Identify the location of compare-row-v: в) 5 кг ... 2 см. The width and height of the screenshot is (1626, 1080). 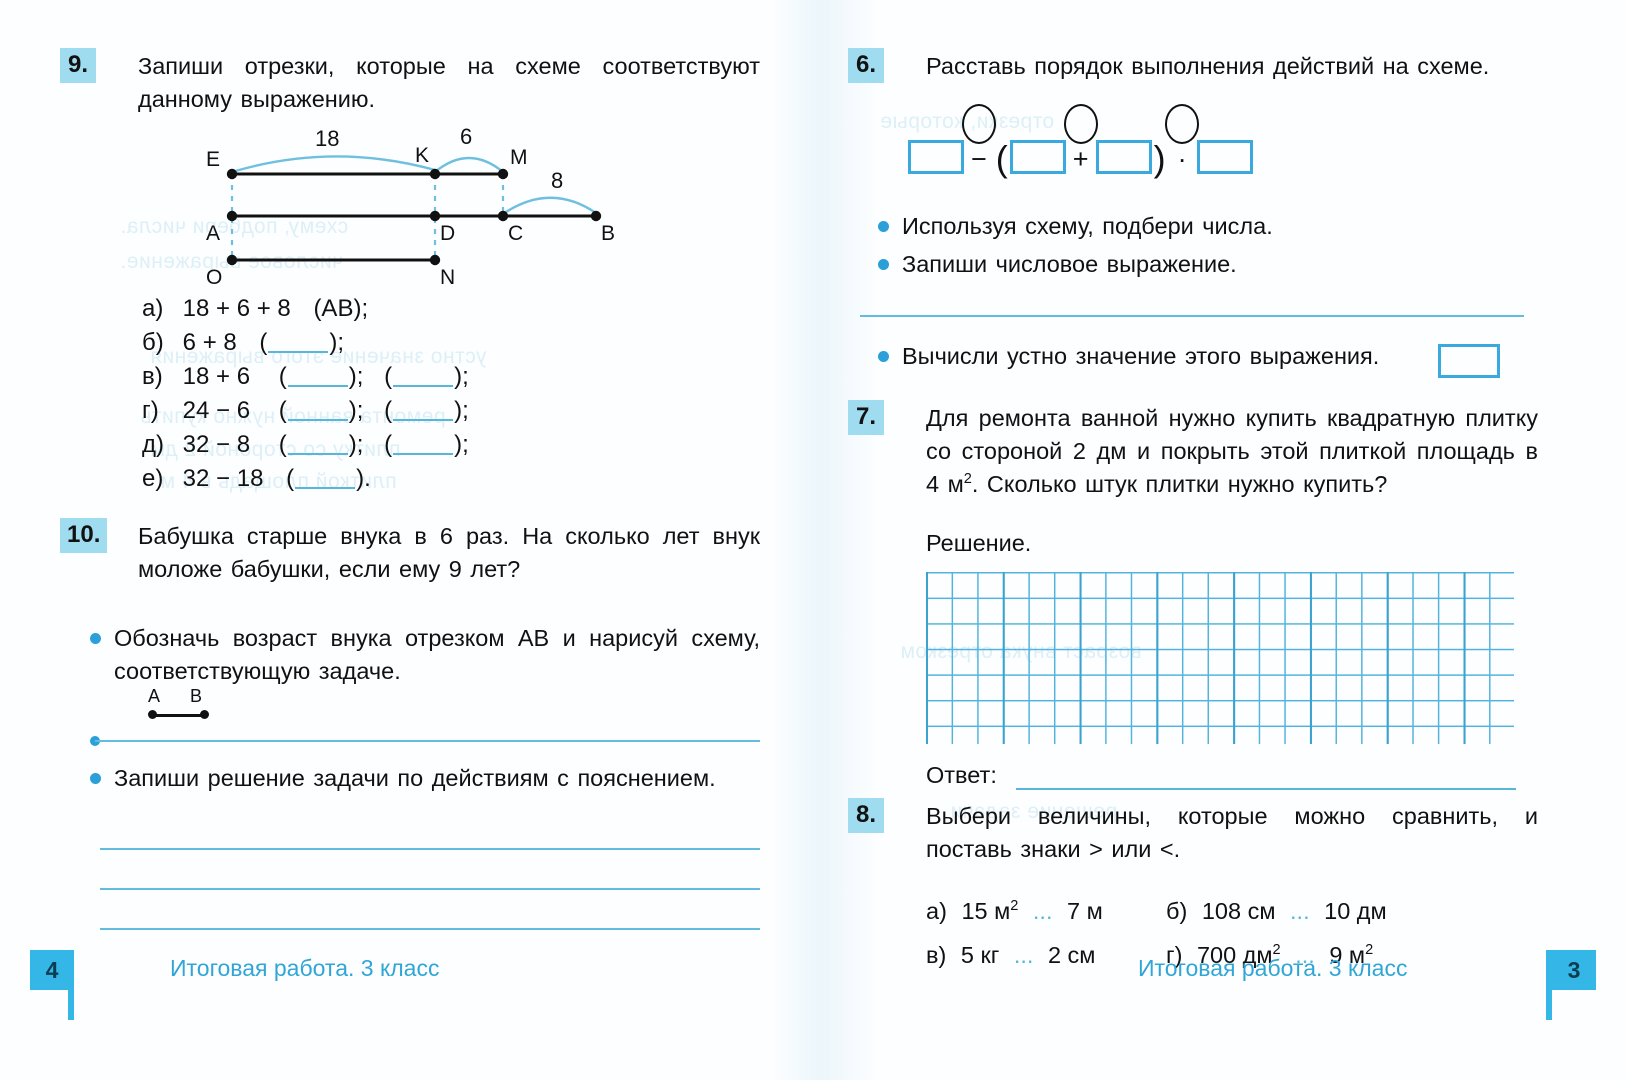
(1010, 955).